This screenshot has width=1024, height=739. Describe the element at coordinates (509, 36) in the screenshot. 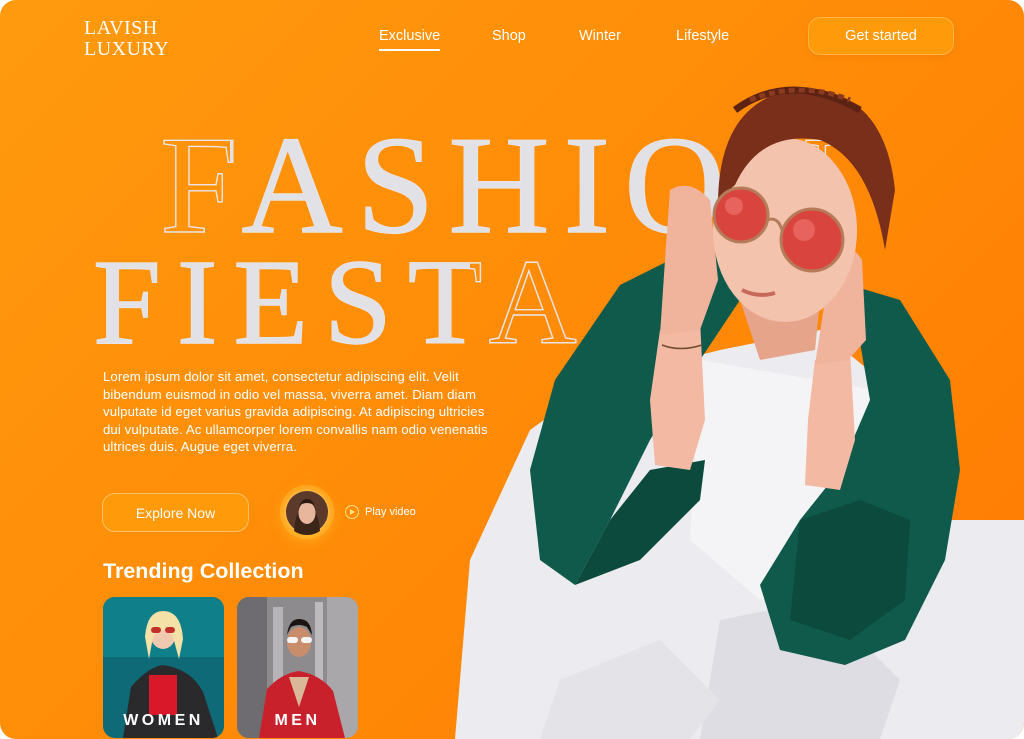

I see `nav-item-shop: Shop` at that location.